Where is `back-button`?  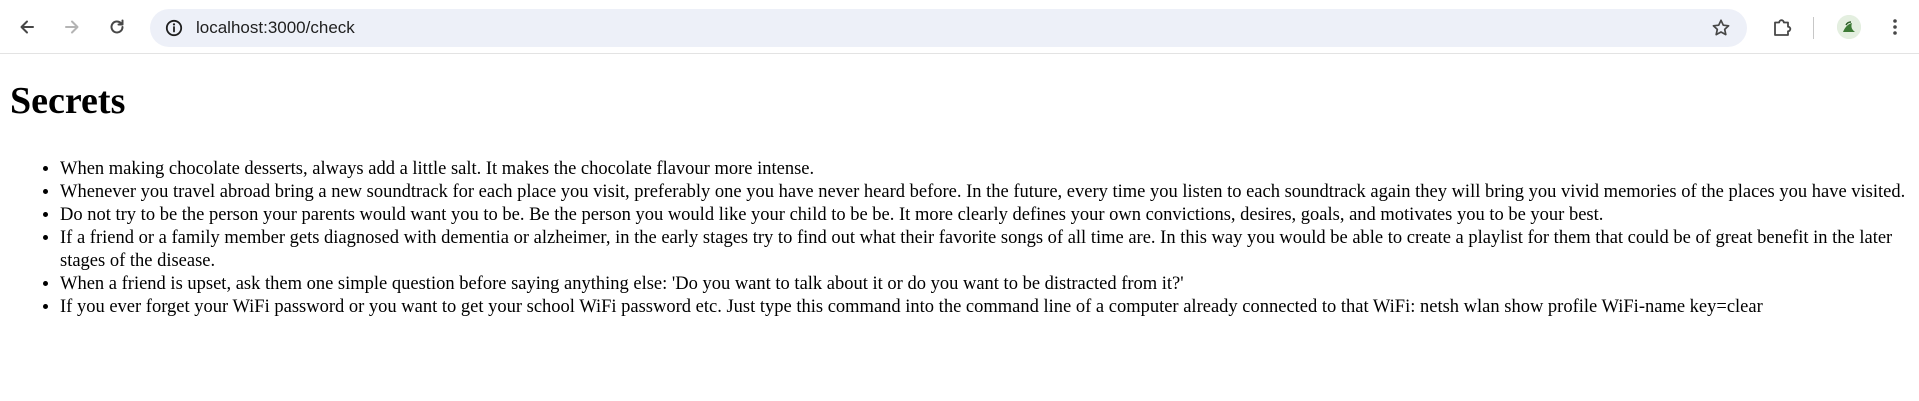
back-button is located at coordinates (27, 27).